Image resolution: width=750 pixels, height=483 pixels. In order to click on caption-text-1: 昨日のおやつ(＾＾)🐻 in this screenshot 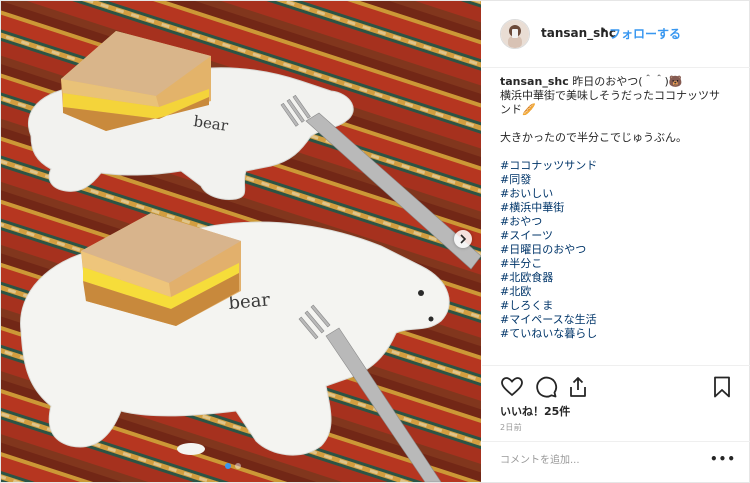, I will do `click(627, 81)`.